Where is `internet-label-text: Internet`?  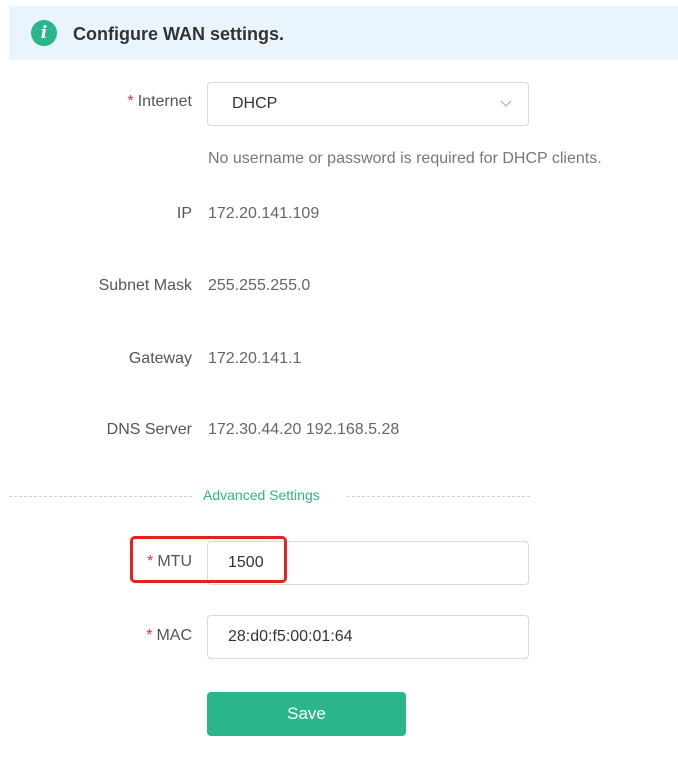
internet-label-text: Internet is located at coordinates (164, 101).